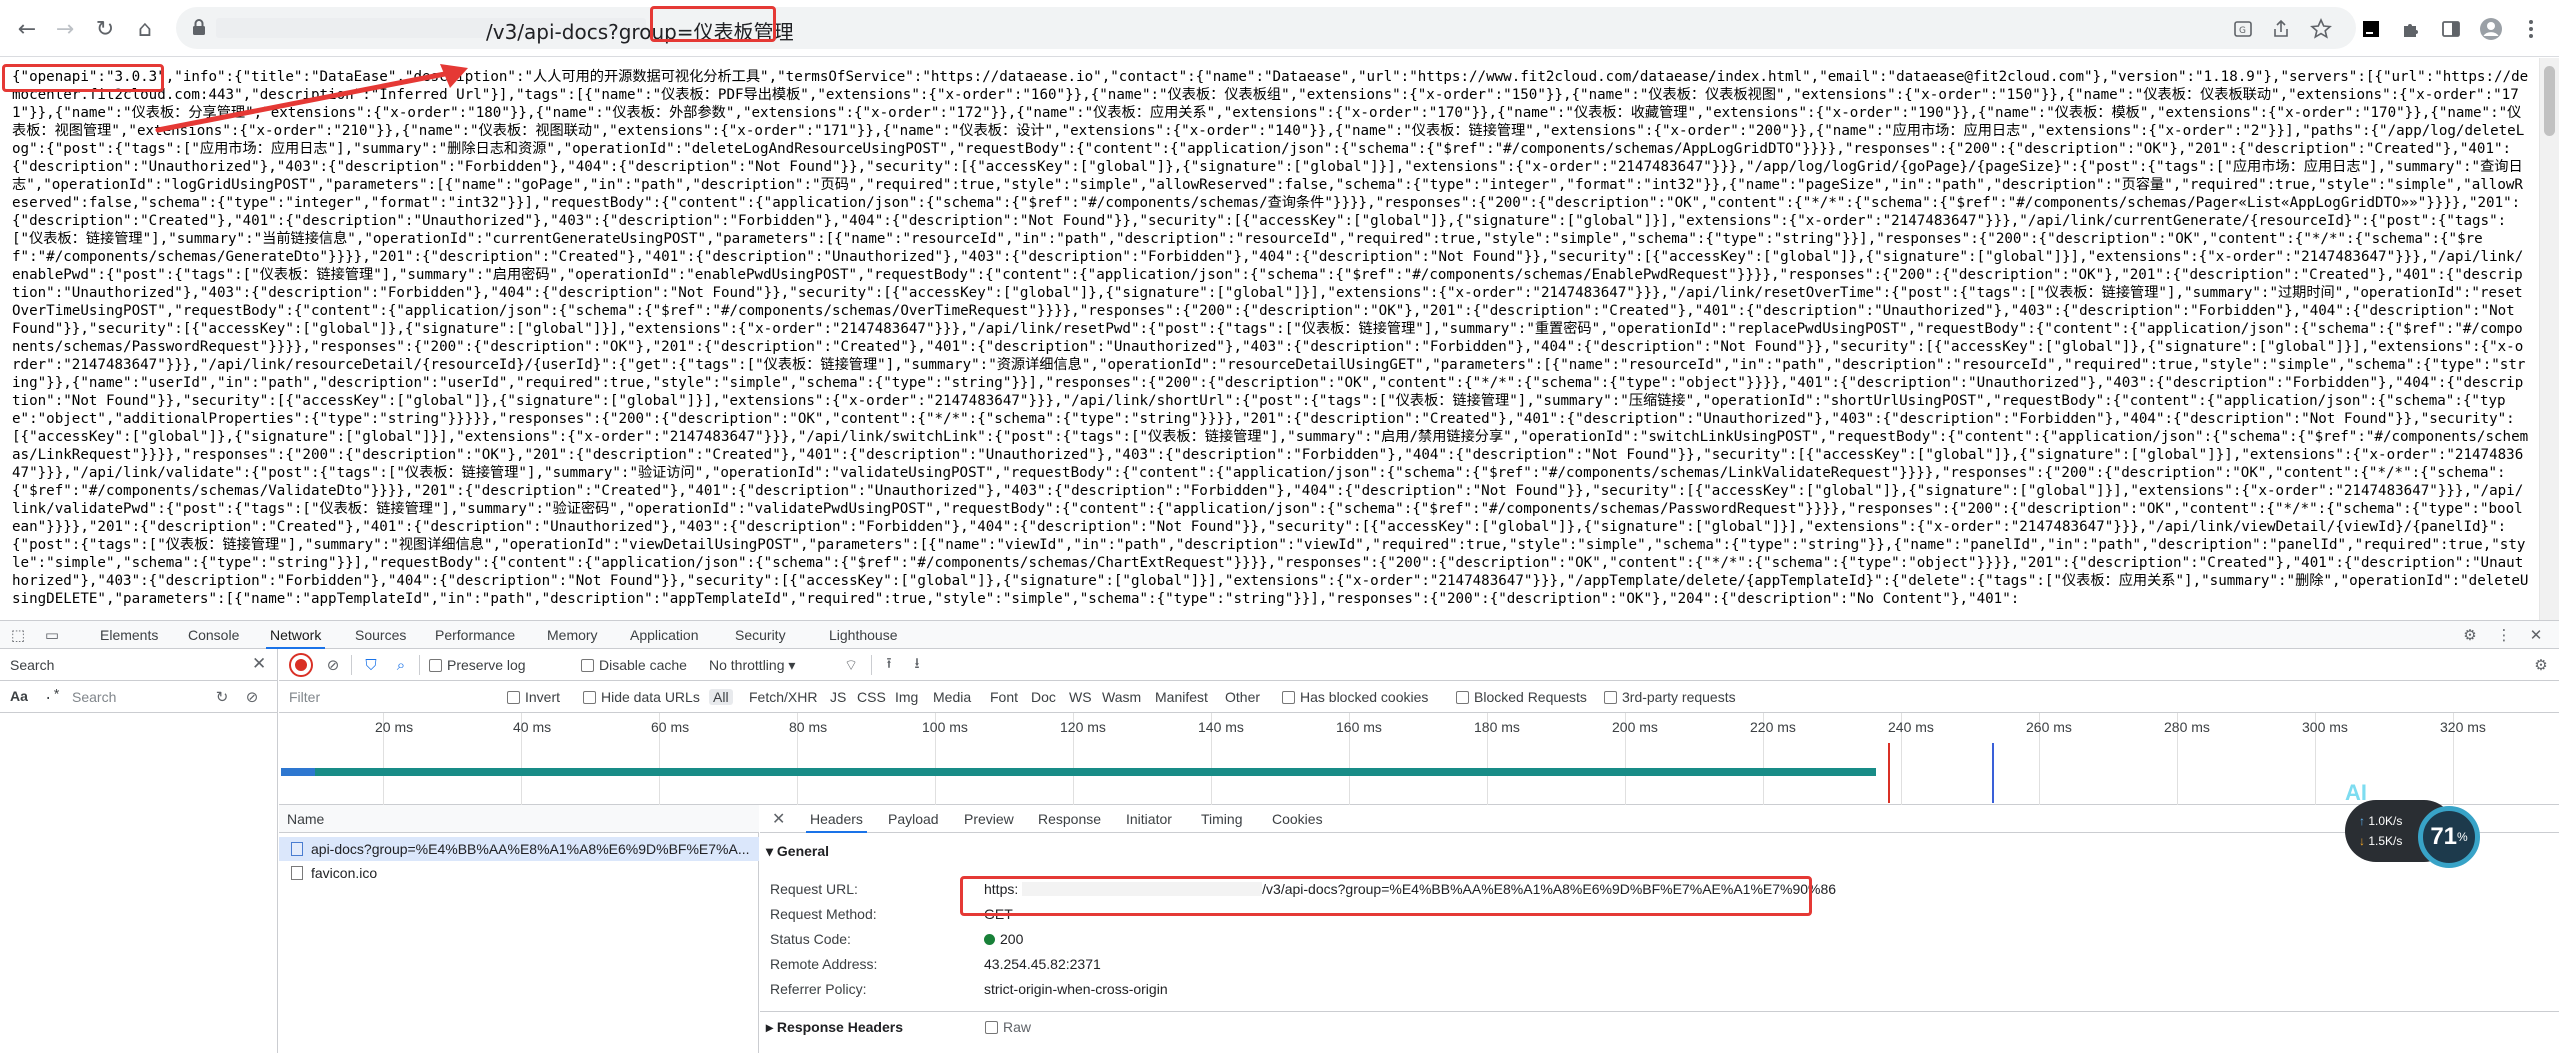 The image size is (2559, 1053). Describe the element at coordinates (797, 851) in the screenshot. I see `general-section-header: ▾ General` at that location.